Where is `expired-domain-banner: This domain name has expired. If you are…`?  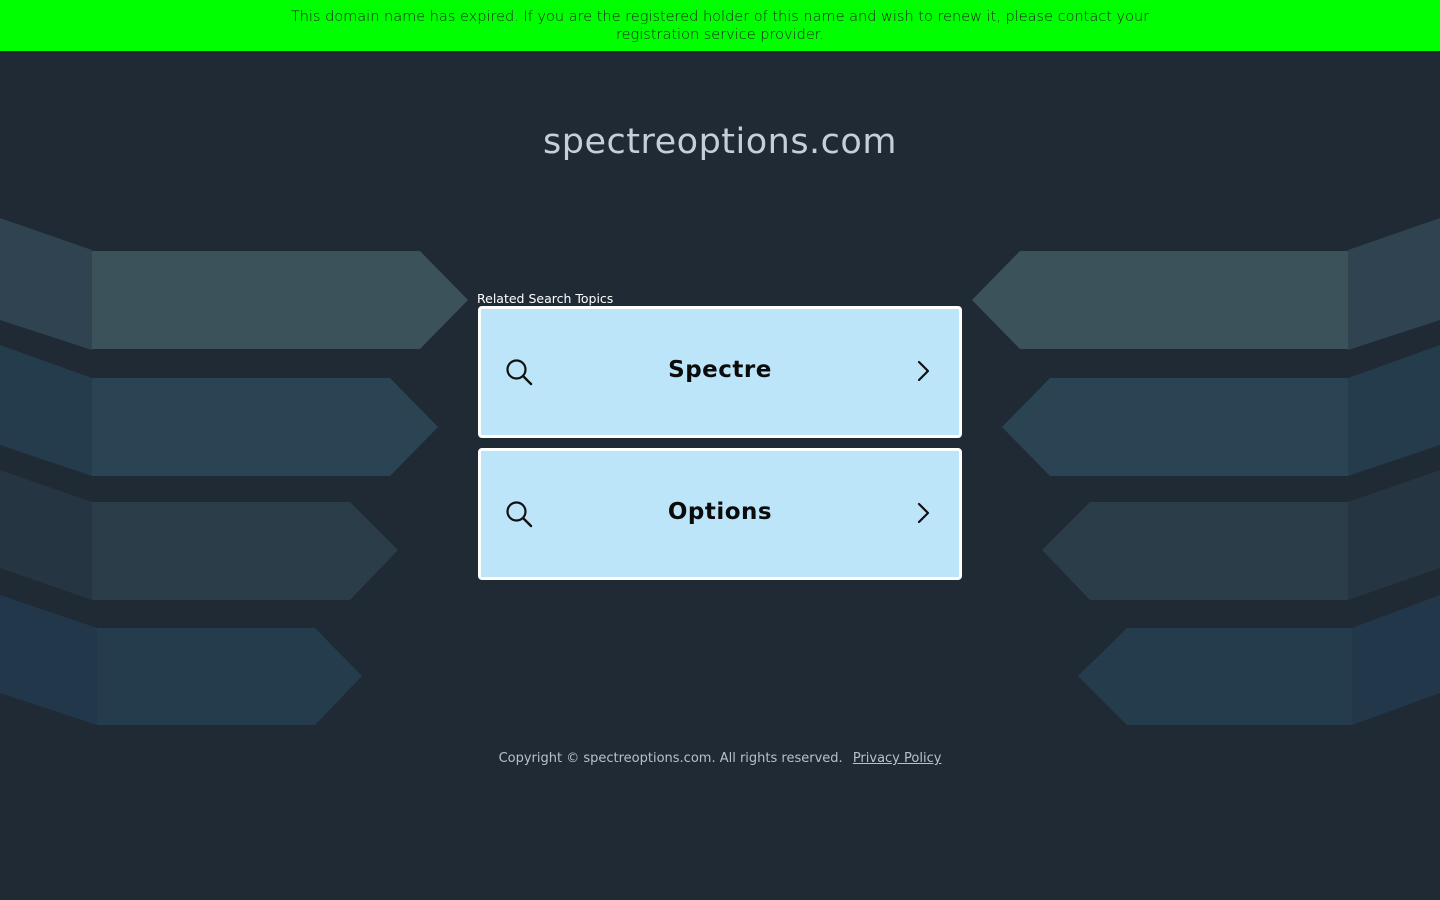 expired-domain-banner: This domain name has expired. If you are… is located at coordinates (720, 25).